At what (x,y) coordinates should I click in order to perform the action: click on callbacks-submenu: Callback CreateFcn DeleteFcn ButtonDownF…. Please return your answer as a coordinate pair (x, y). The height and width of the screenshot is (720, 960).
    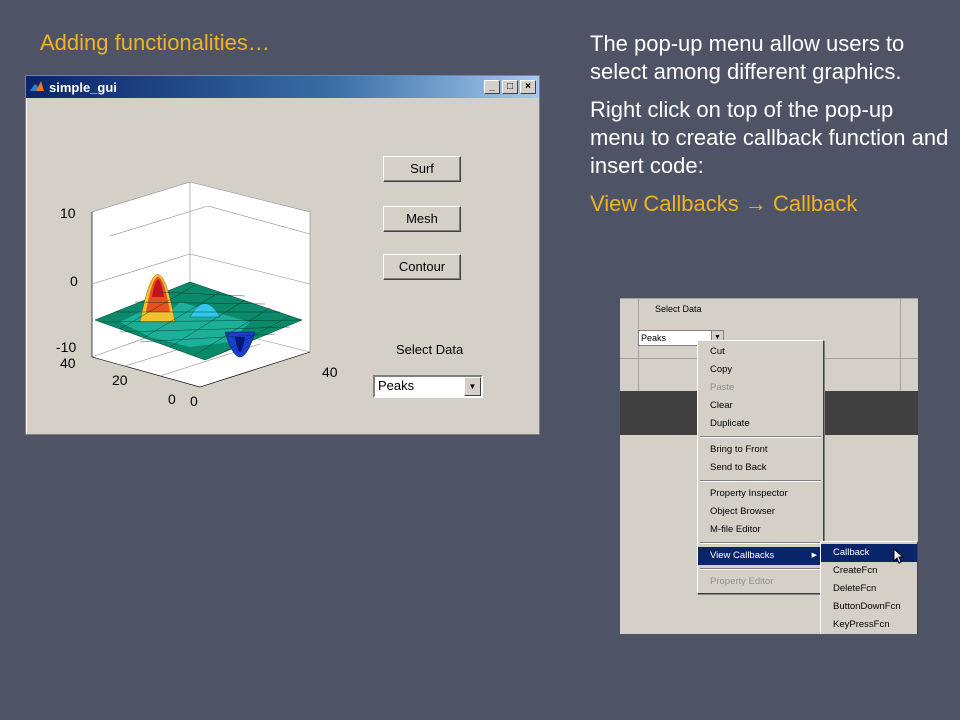
    Looking at the image, I should click on (869, 587).